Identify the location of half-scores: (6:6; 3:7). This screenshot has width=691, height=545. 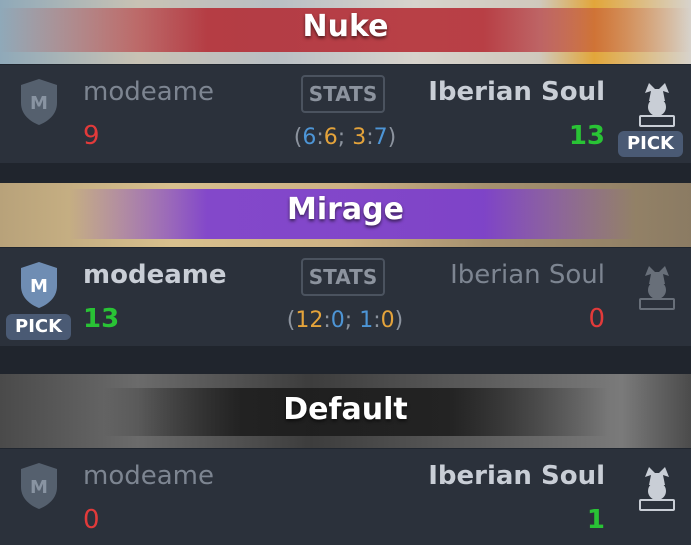
(345, 137).